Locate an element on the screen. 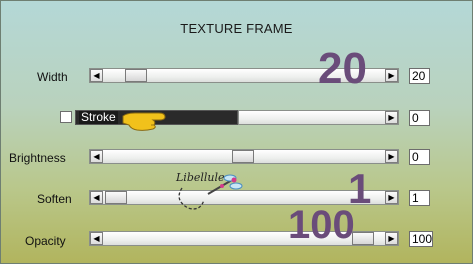 The height and width of the screenshot is (264, 473). opacity-value-field: 100 is located at coordinates (421, 239).